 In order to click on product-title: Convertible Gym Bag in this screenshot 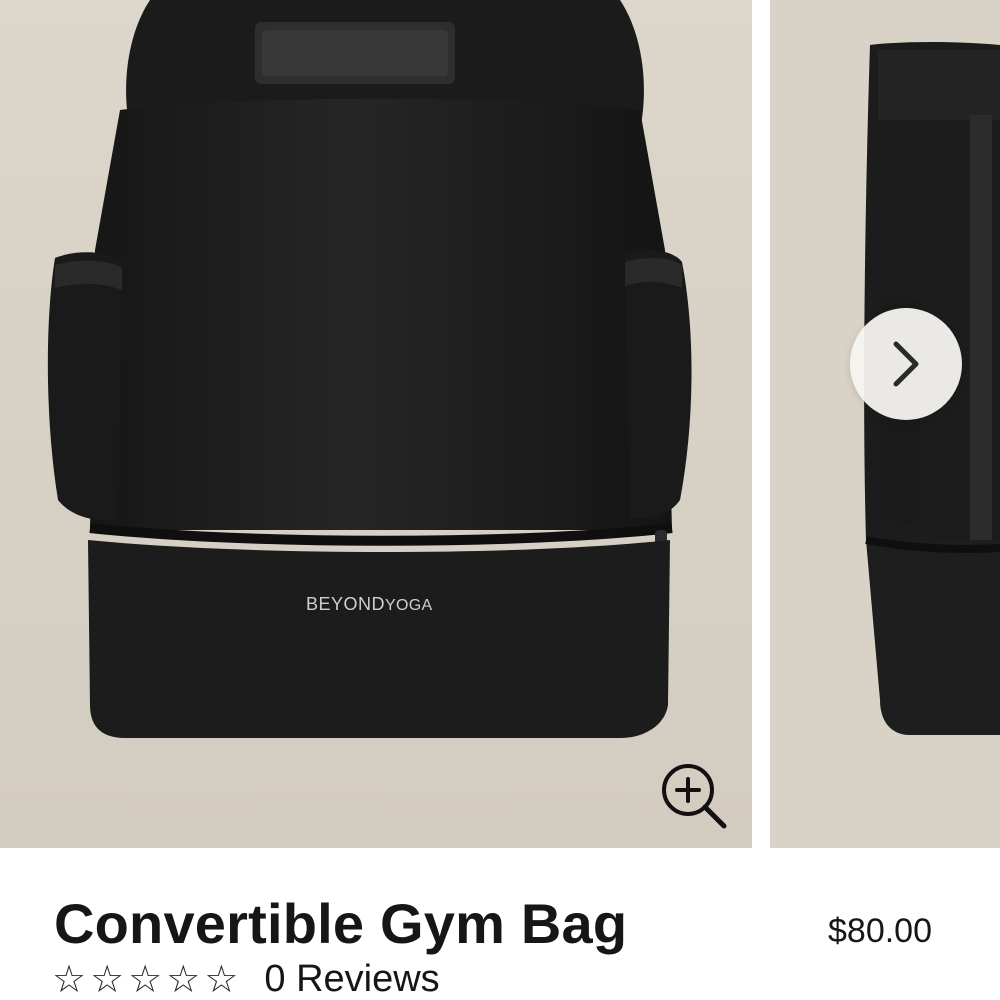, I will do `click(341, 923)`.